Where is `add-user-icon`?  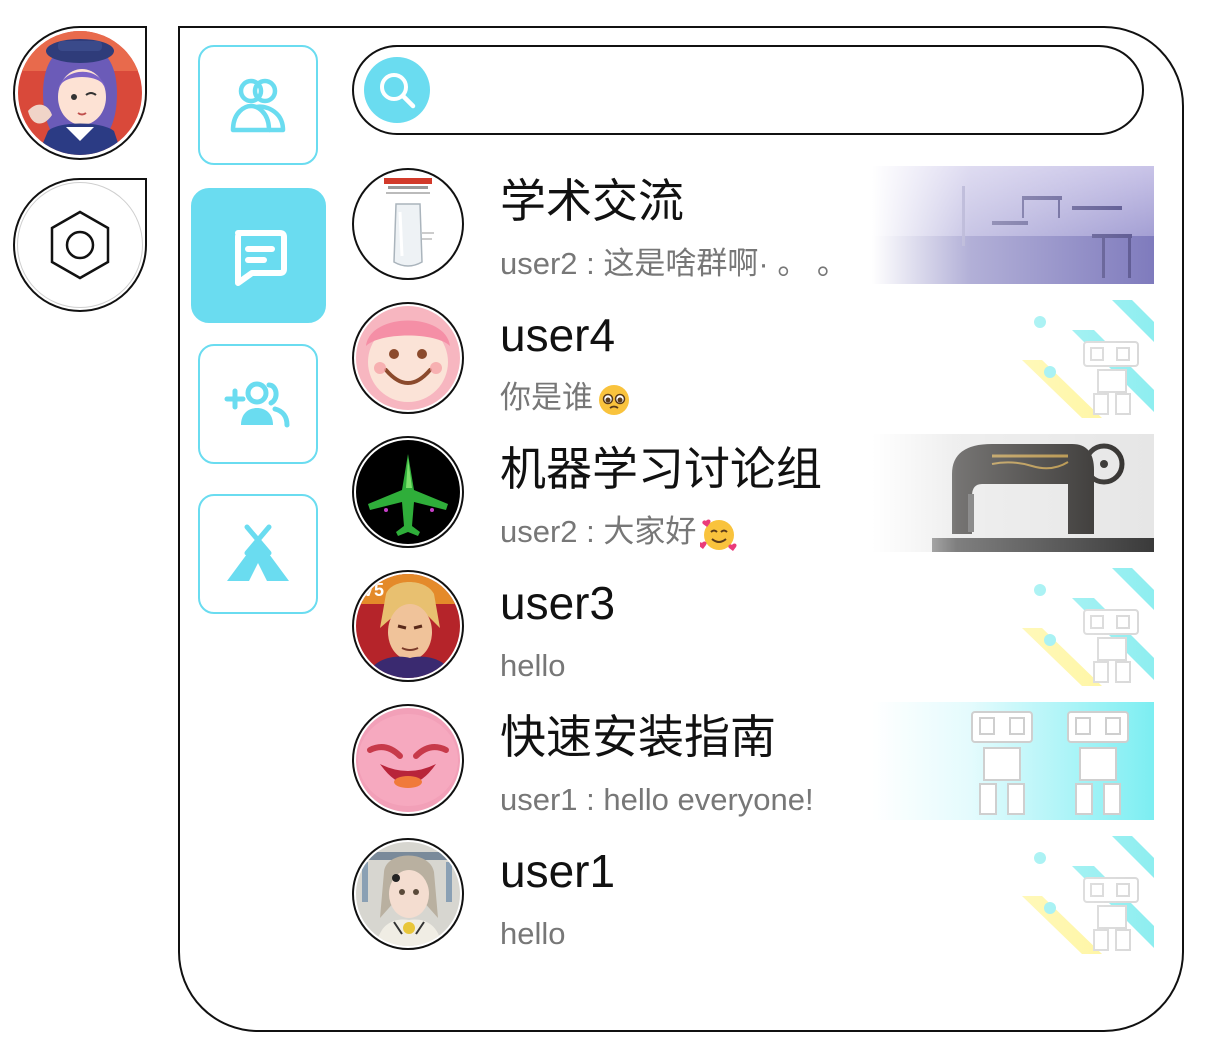
add-user-icon is located at coordinates (257, 404).